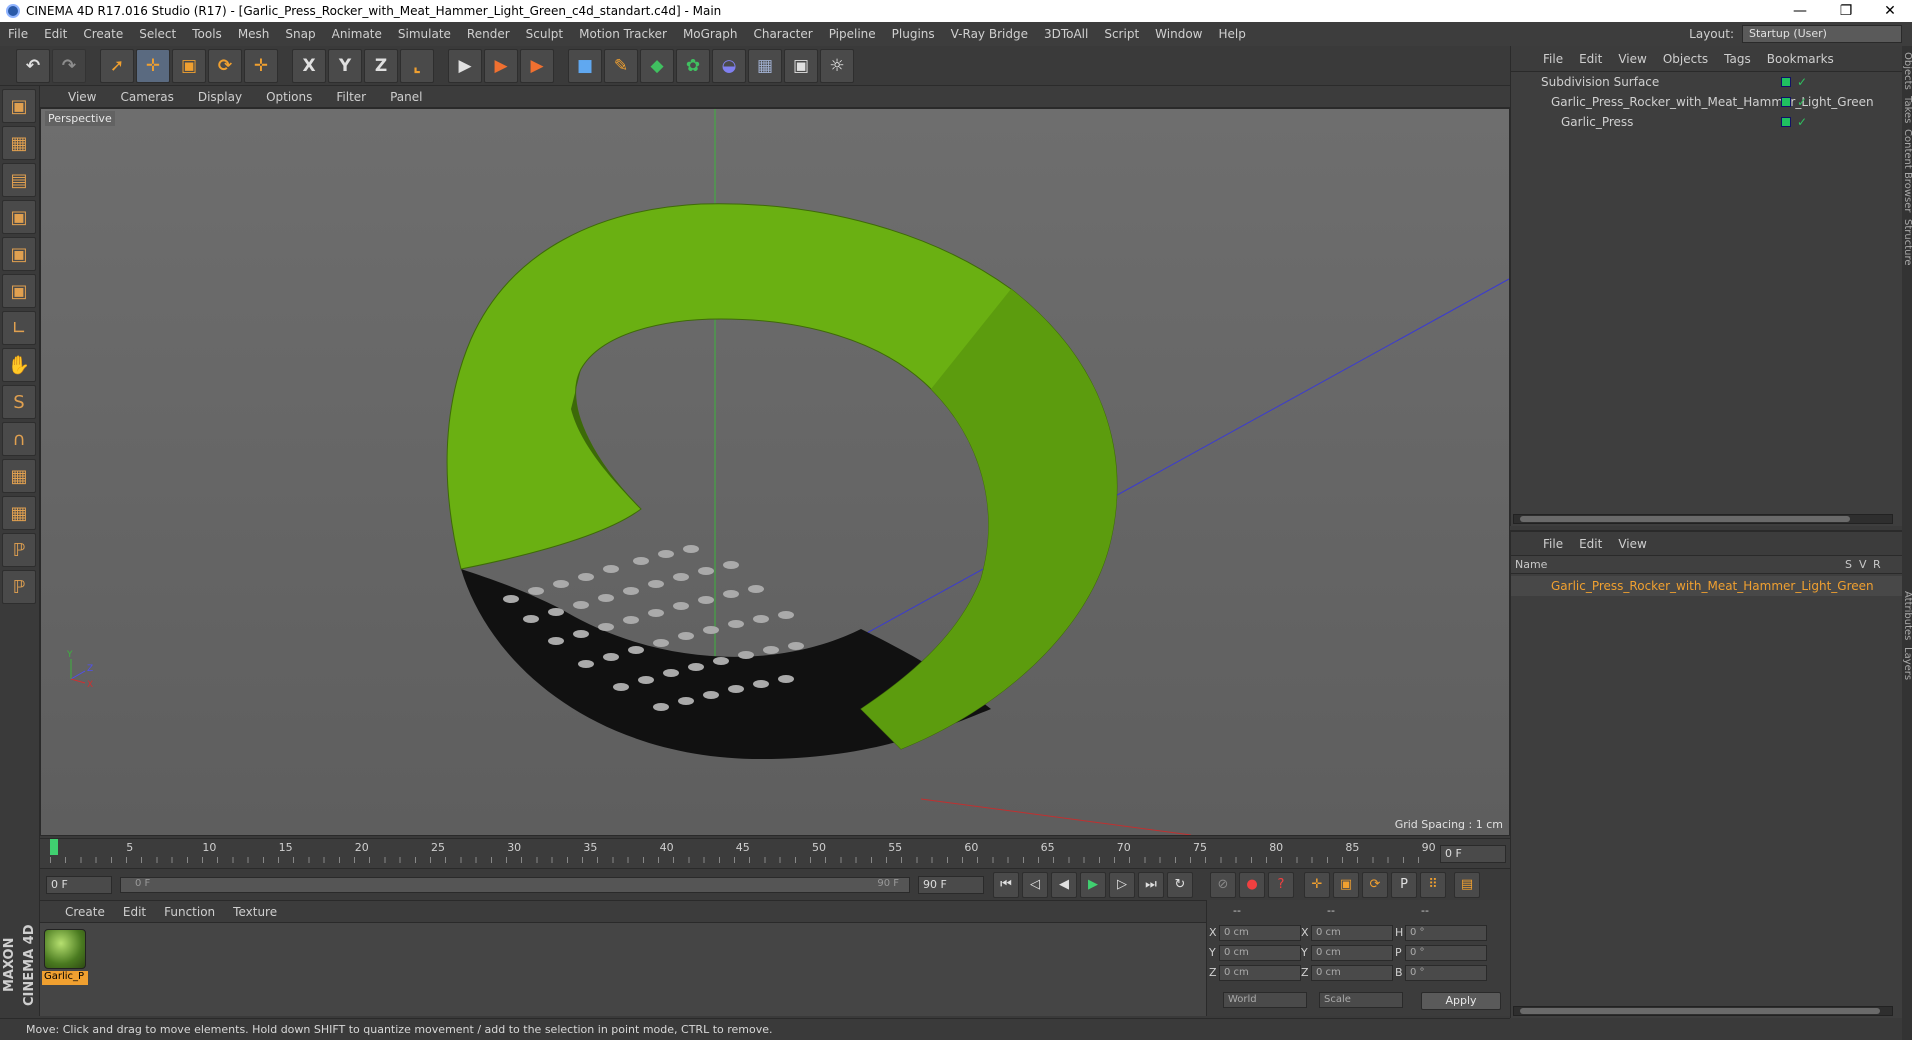  What do you see at coordinates (19, 439) in the screenshot?
I see `left-tool-9-button: ∩` at bounding box center [19, 439].